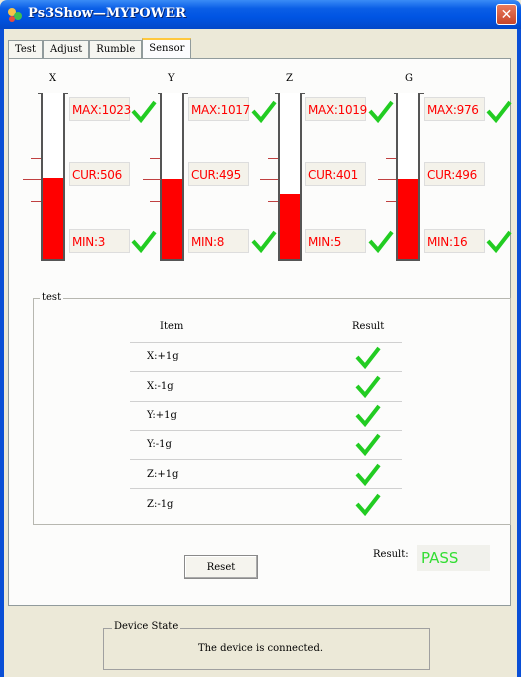  I want to click on sensor-g-cur: CUR:496, so click(454, 174).